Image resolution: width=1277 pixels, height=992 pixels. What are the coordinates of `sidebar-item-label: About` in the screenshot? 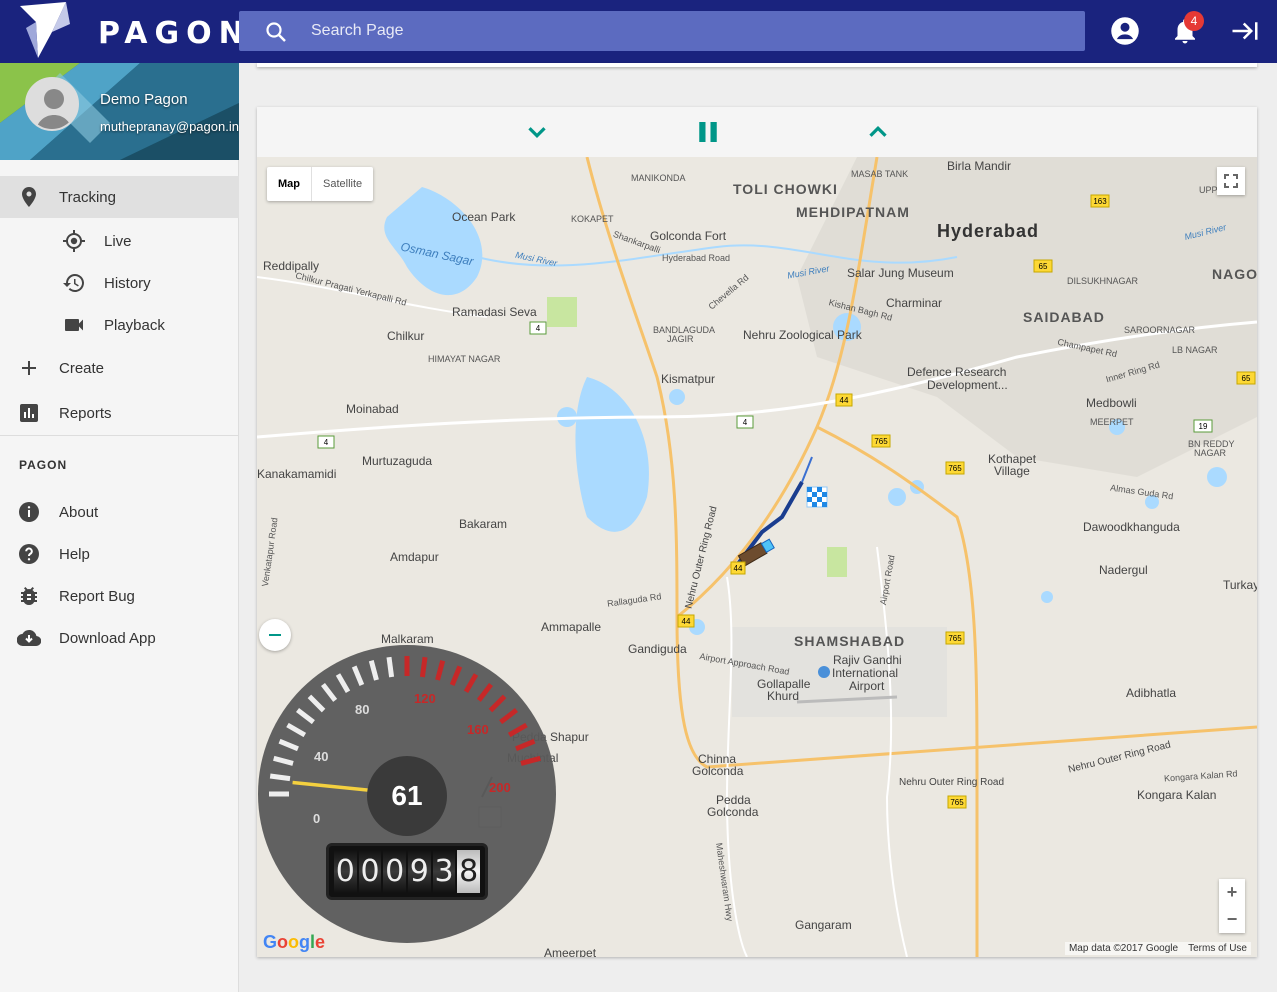 It's located at (79, 512).